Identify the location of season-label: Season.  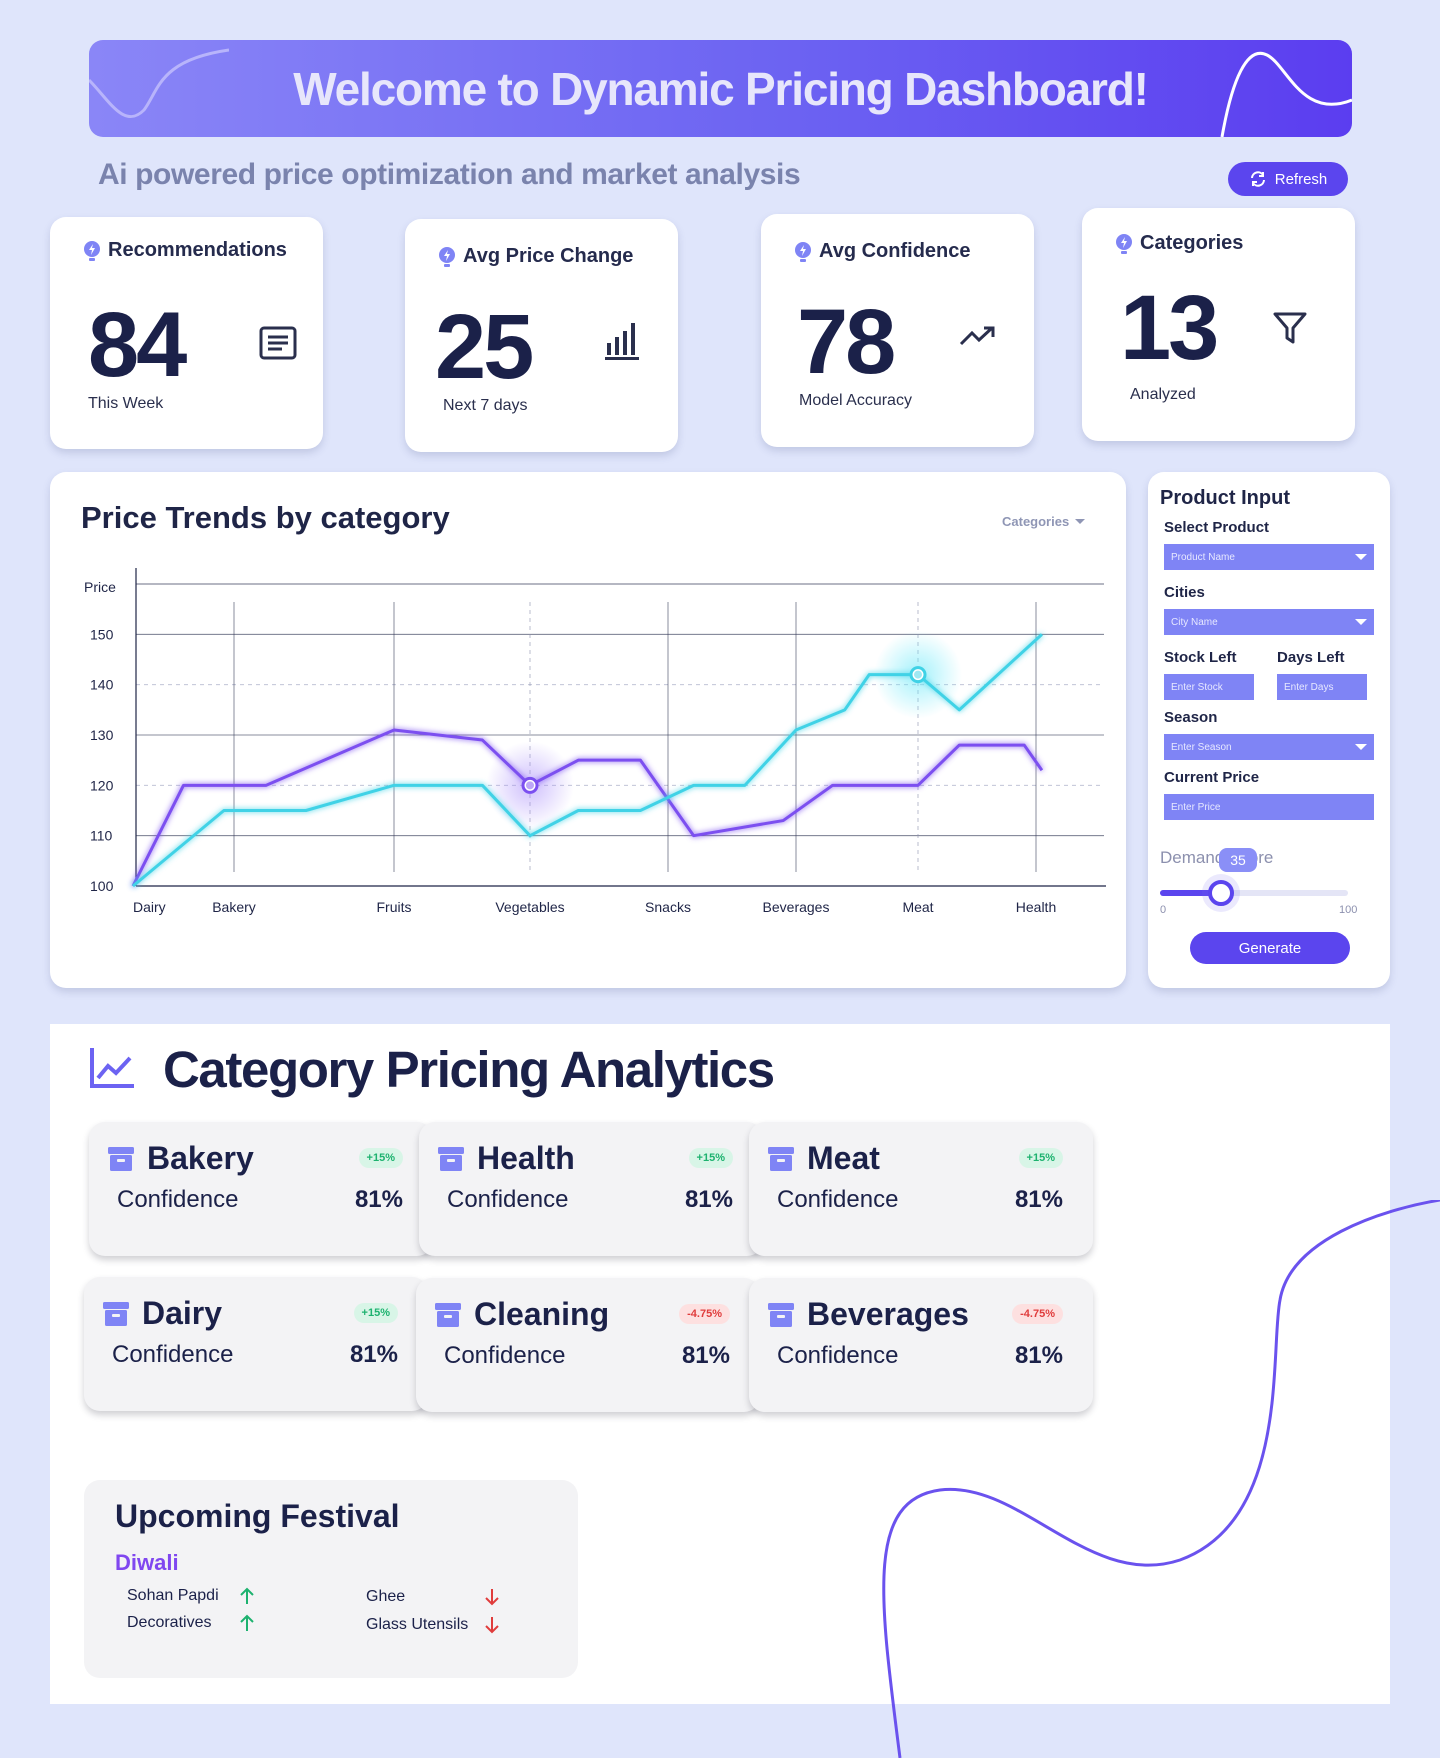
(1191, 717).